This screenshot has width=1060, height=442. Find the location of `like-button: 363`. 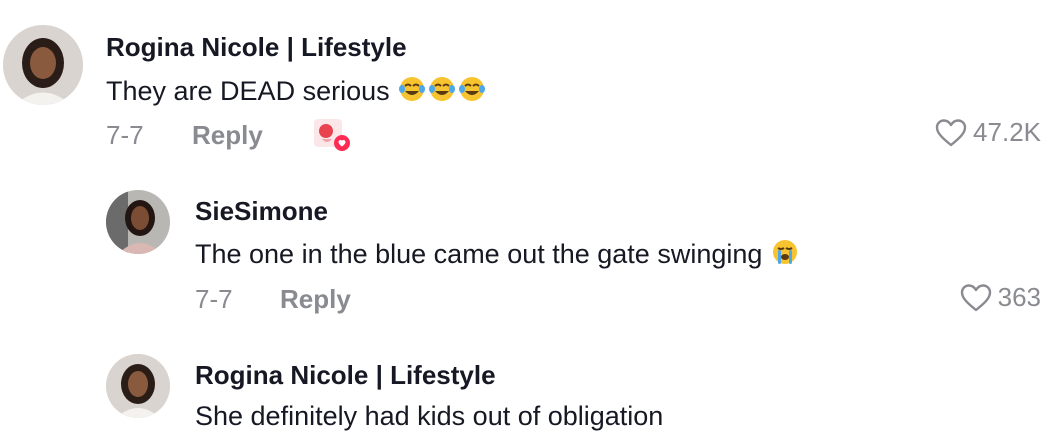

like-button: 363 is located at coordinates (1000, 297).